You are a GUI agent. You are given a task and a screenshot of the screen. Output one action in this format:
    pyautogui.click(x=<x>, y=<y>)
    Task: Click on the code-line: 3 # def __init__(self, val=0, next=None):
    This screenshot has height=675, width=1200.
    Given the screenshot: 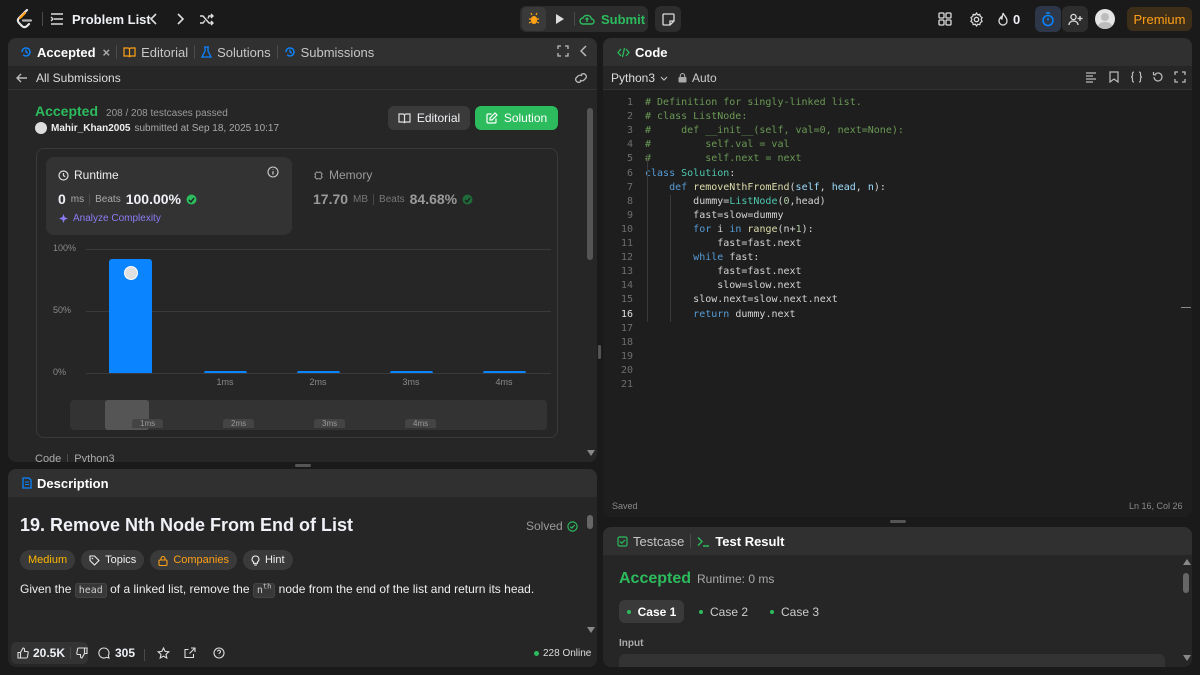 What is the action you would take?
    pyautogui.click(x=890, y=132)
    